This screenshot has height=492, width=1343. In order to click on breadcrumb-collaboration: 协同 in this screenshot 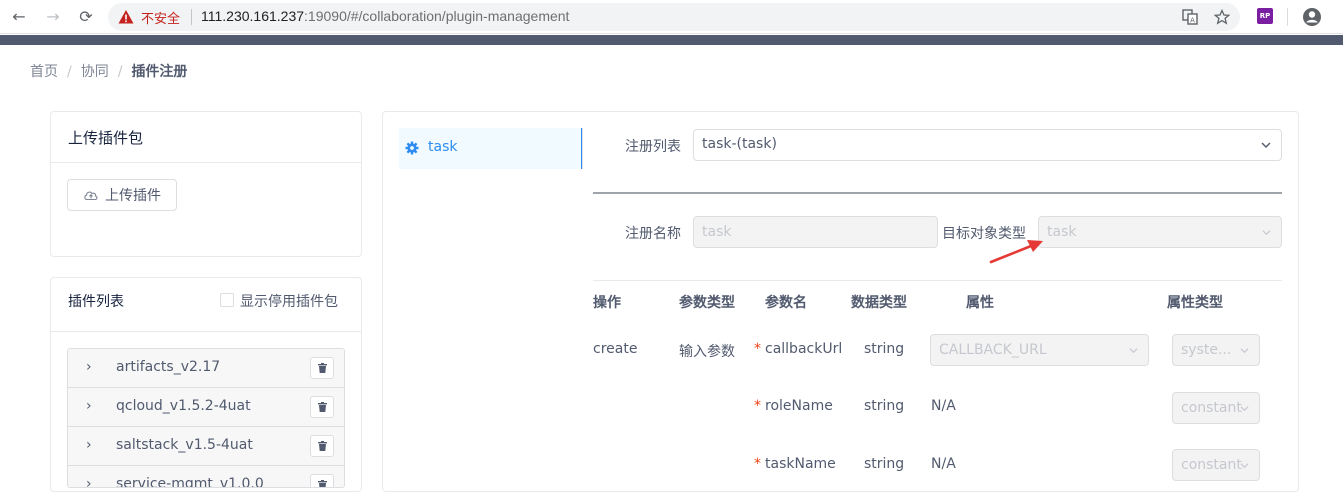, I will do `click(95, 72)`.